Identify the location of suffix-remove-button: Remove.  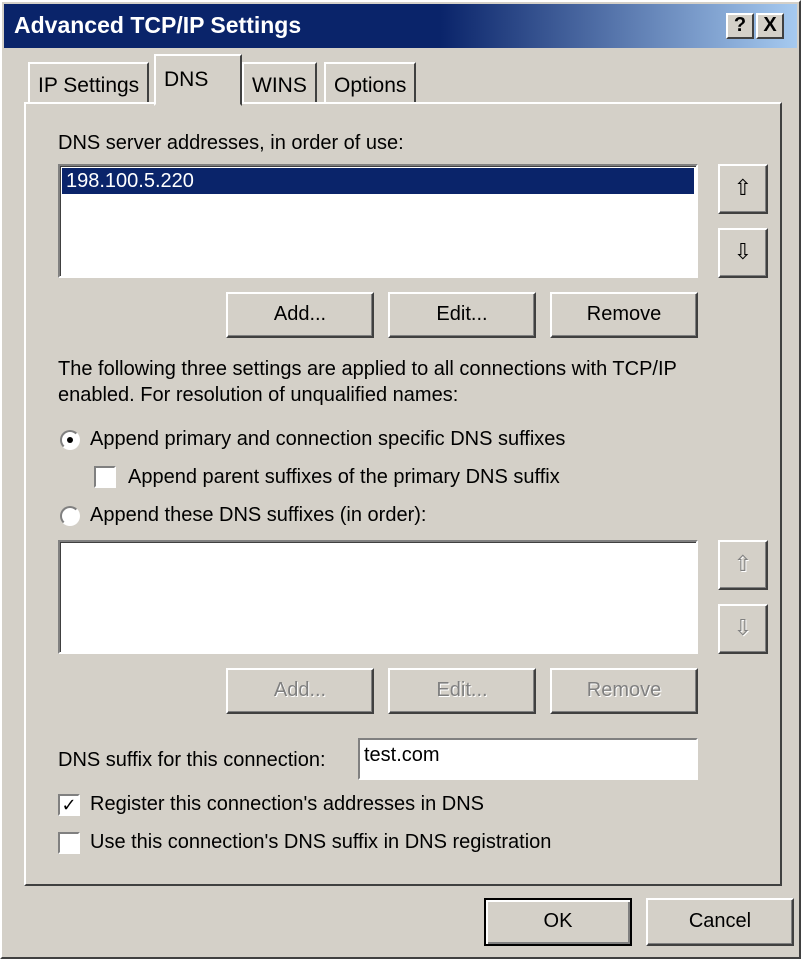
(624, 691).